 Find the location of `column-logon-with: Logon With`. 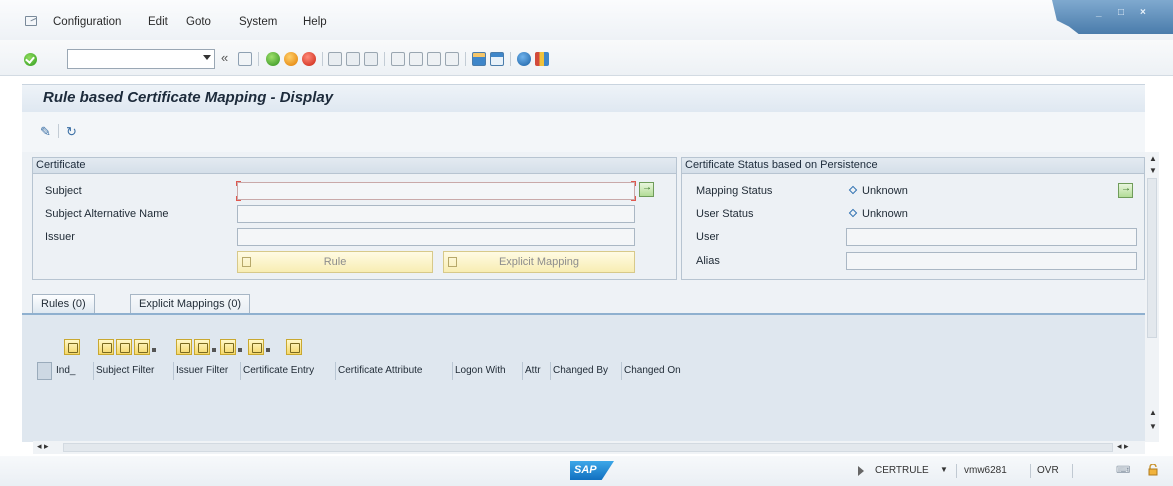

column-logon-with: Logon With is located at coordinates (488, 371).